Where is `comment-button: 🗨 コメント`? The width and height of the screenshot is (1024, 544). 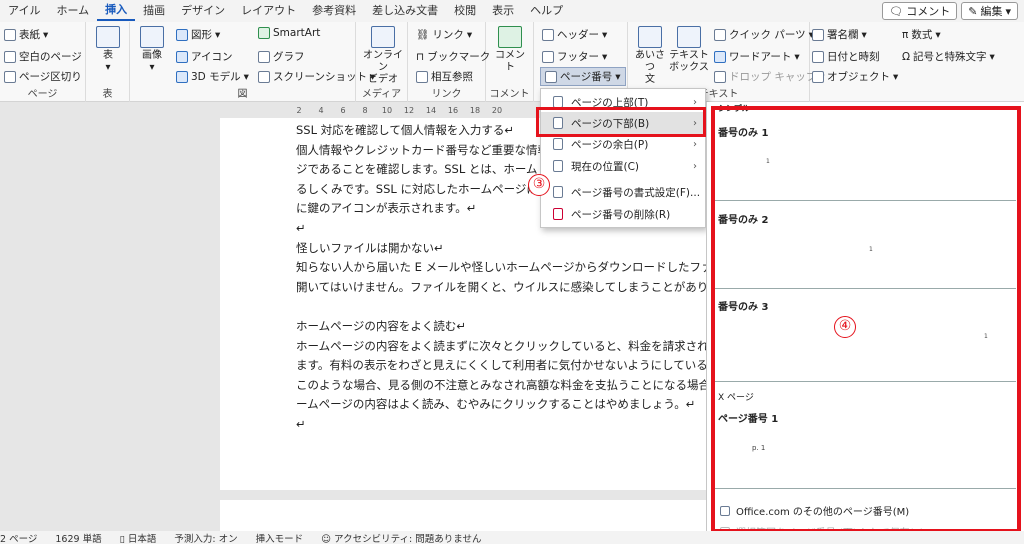 comment-button: 🗨 コメント is located at coordinates (920, 11).